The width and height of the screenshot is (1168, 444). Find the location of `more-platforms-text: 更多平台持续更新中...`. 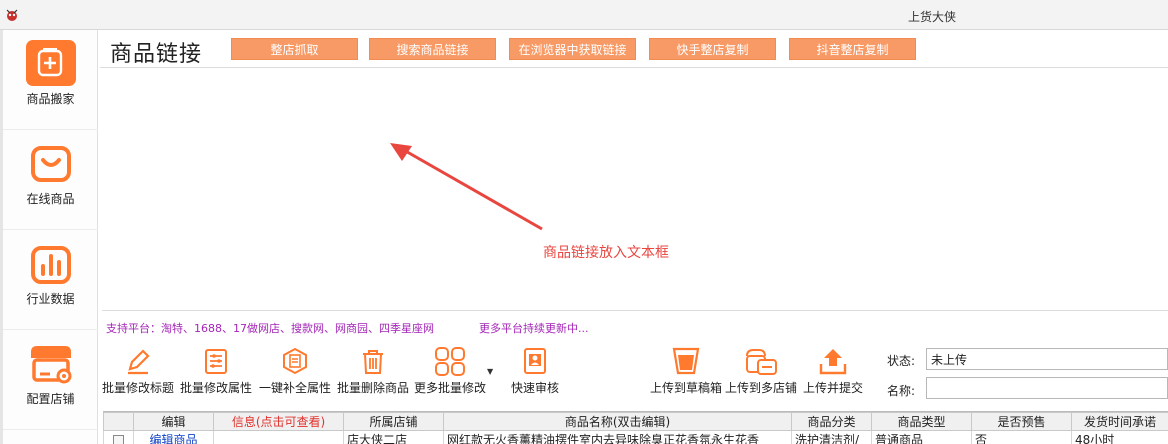

more-platforms-text: 更多平台持续更新中... is located at coordinates (534, 328).